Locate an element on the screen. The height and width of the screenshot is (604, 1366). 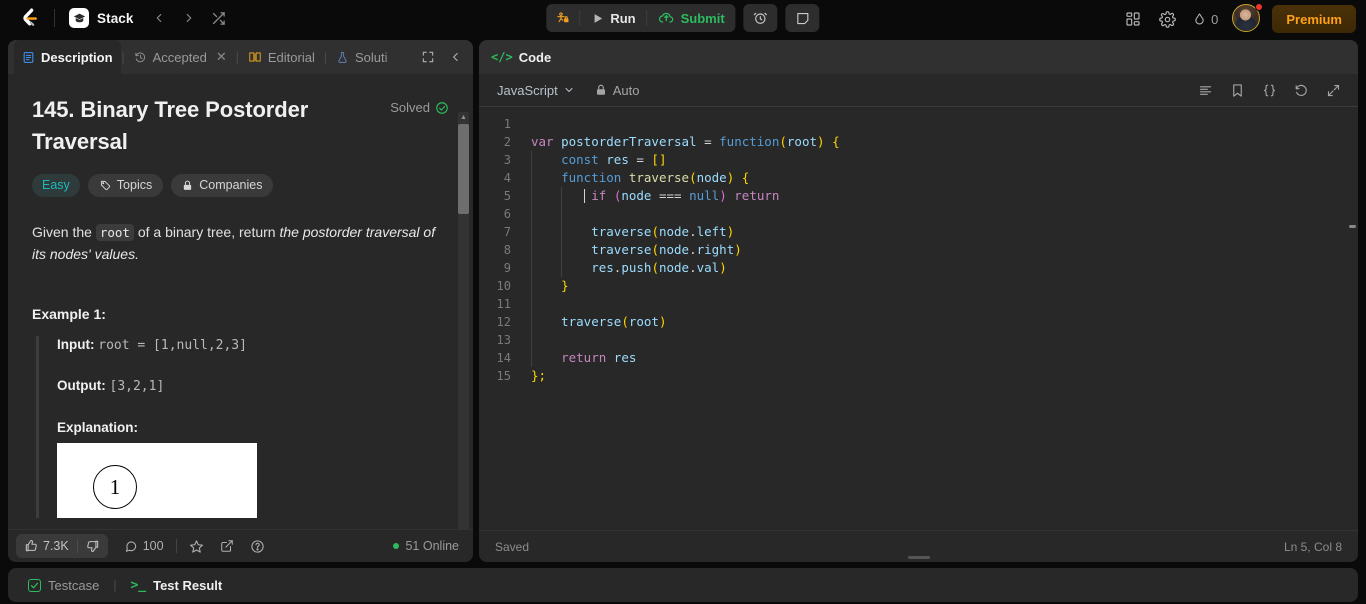
reset-undo-icon is located at coordinates (1301, 90).